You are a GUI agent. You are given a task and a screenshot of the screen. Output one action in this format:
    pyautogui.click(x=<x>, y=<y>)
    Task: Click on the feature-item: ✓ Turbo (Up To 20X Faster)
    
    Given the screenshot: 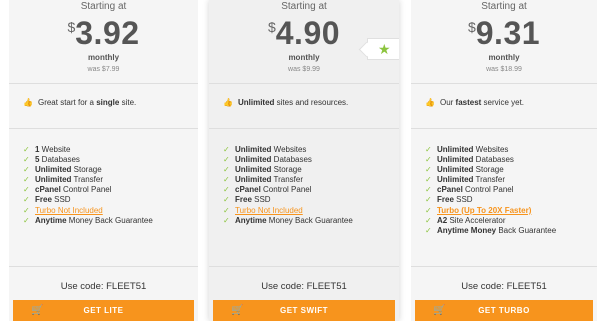 What is the action you would take?
    pyautogui.click(x=509, y=211)
    